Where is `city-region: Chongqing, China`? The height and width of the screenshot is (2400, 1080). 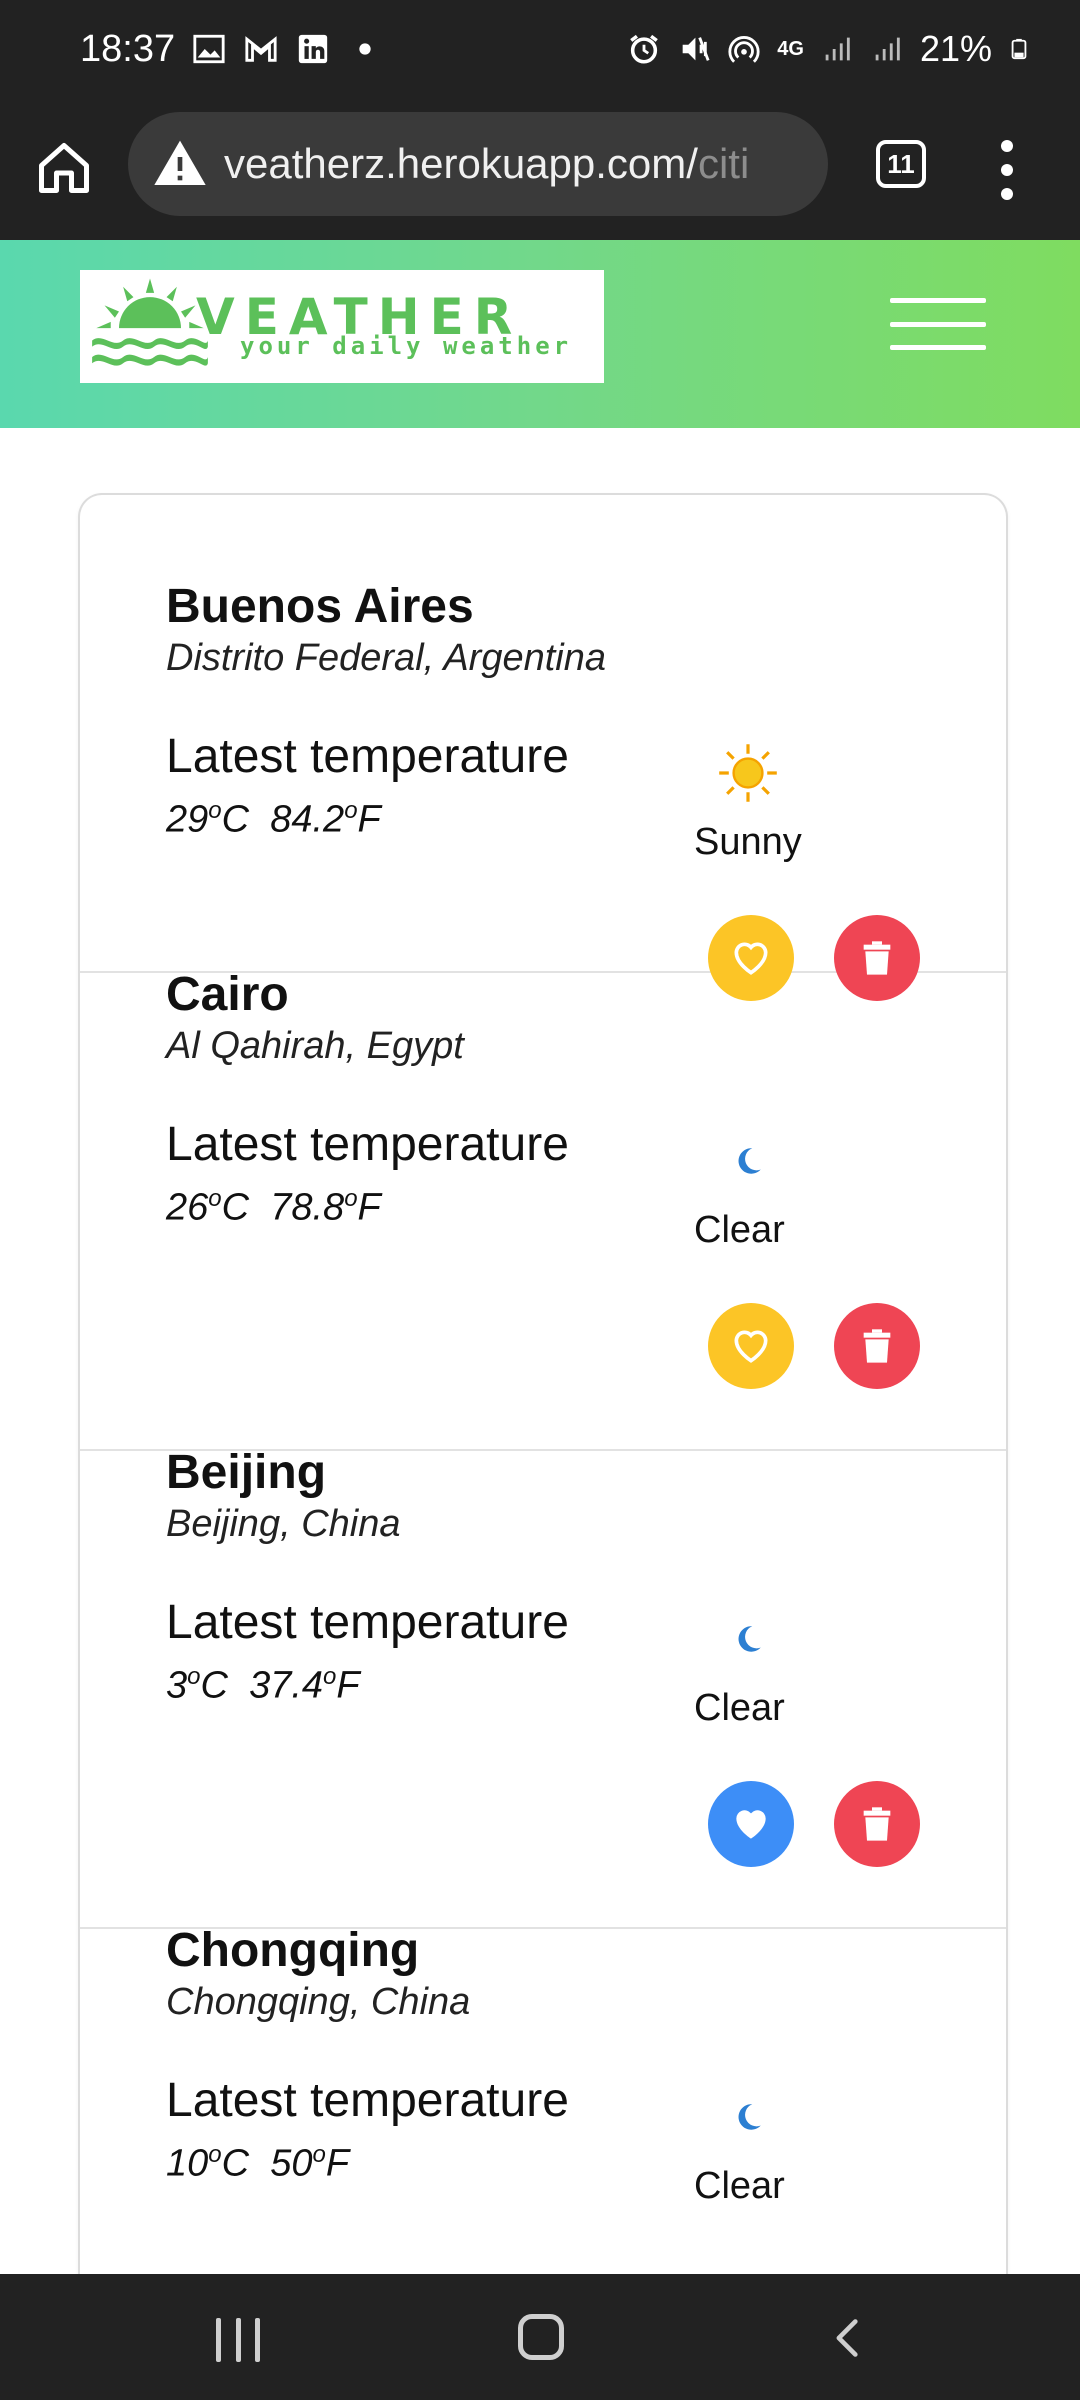
city-region: Chongqing, China is located at coordinates (318, 2002).